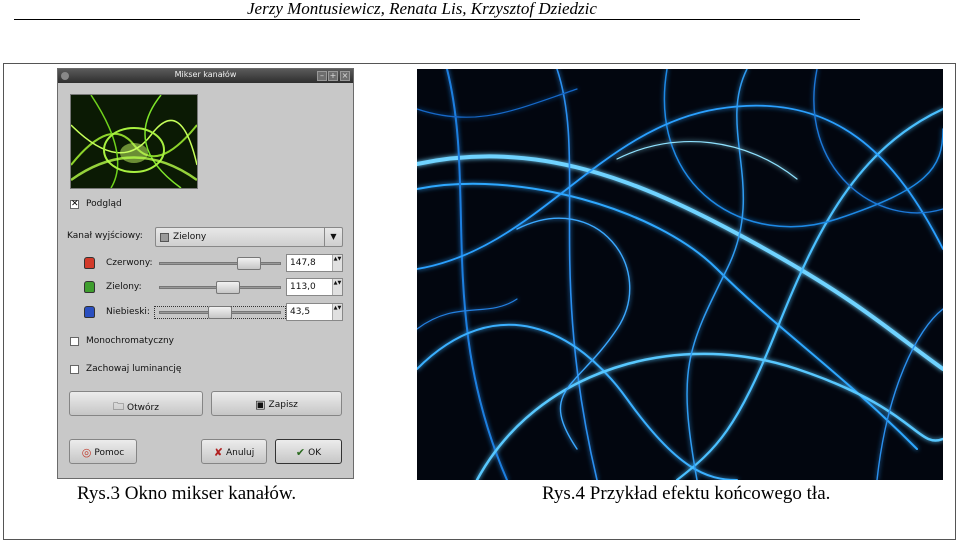 This screenshot has width=960, height=544. I want to click on monochrome-label: Monochromatyczny, so click(130, 341).